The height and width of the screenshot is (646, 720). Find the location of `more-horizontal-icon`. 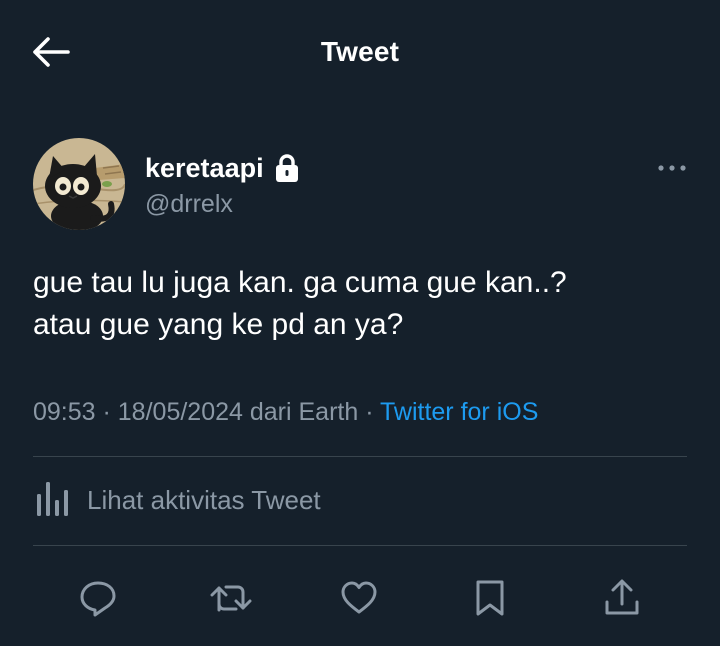

more-horizontal-icon is located at coordinates (672, 168).